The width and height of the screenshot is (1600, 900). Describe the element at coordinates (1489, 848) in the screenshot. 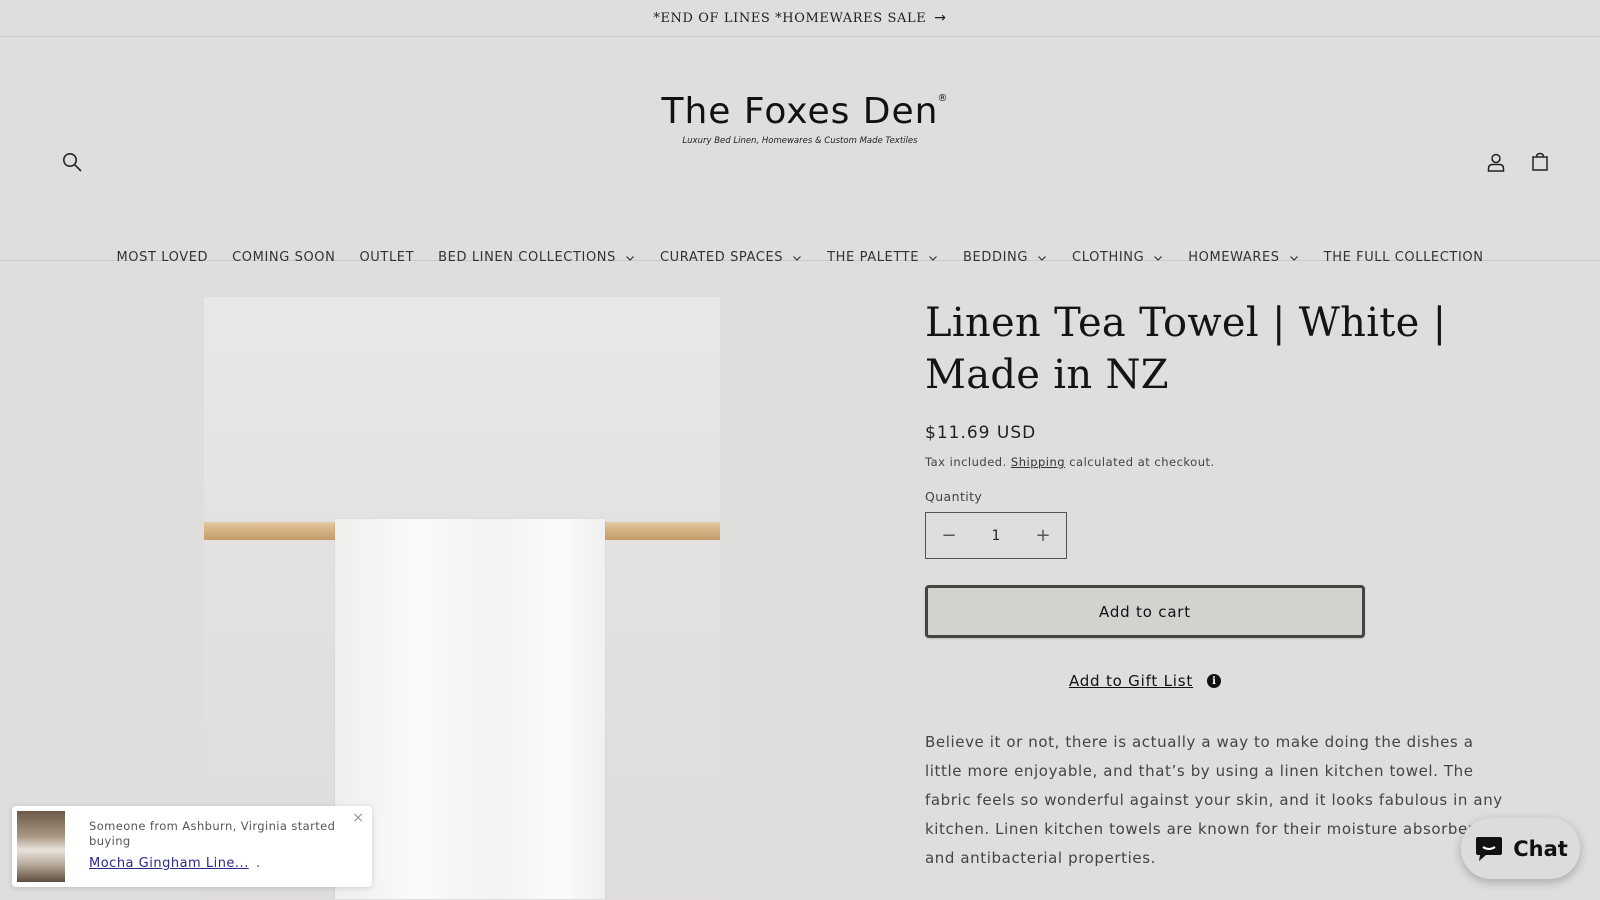

I see `chat-bubble-icon` at that location.